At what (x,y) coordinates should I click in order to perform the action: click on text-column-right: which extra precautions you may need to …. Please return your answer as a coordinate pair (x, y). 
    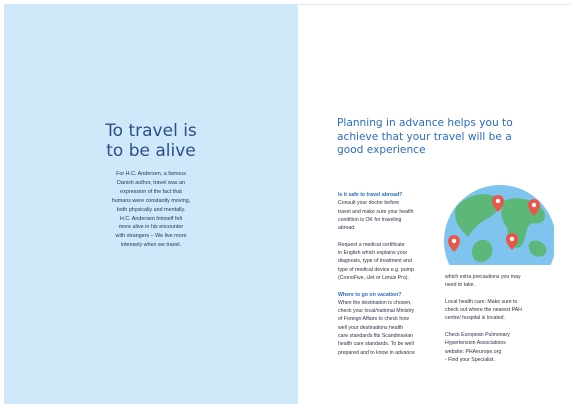
    Looking at the image, I should click on (502, 318).